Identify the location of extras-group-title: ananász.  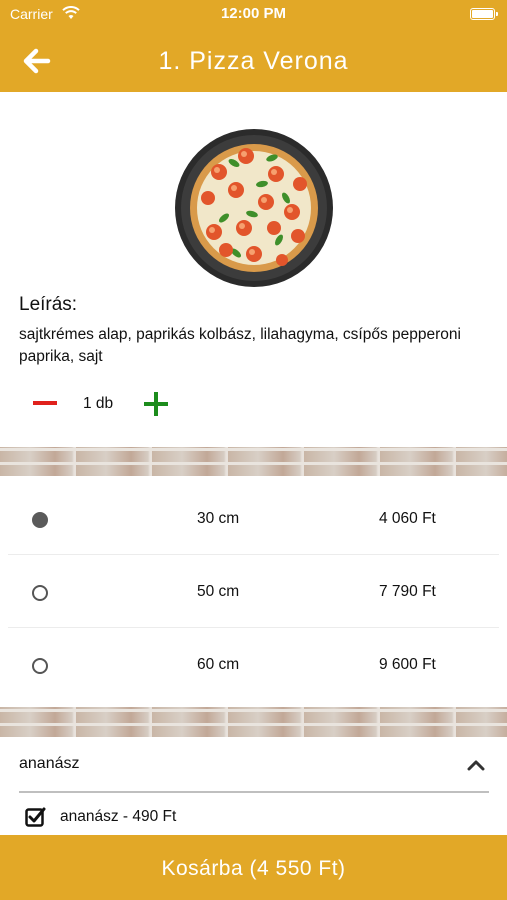
(49, 763).